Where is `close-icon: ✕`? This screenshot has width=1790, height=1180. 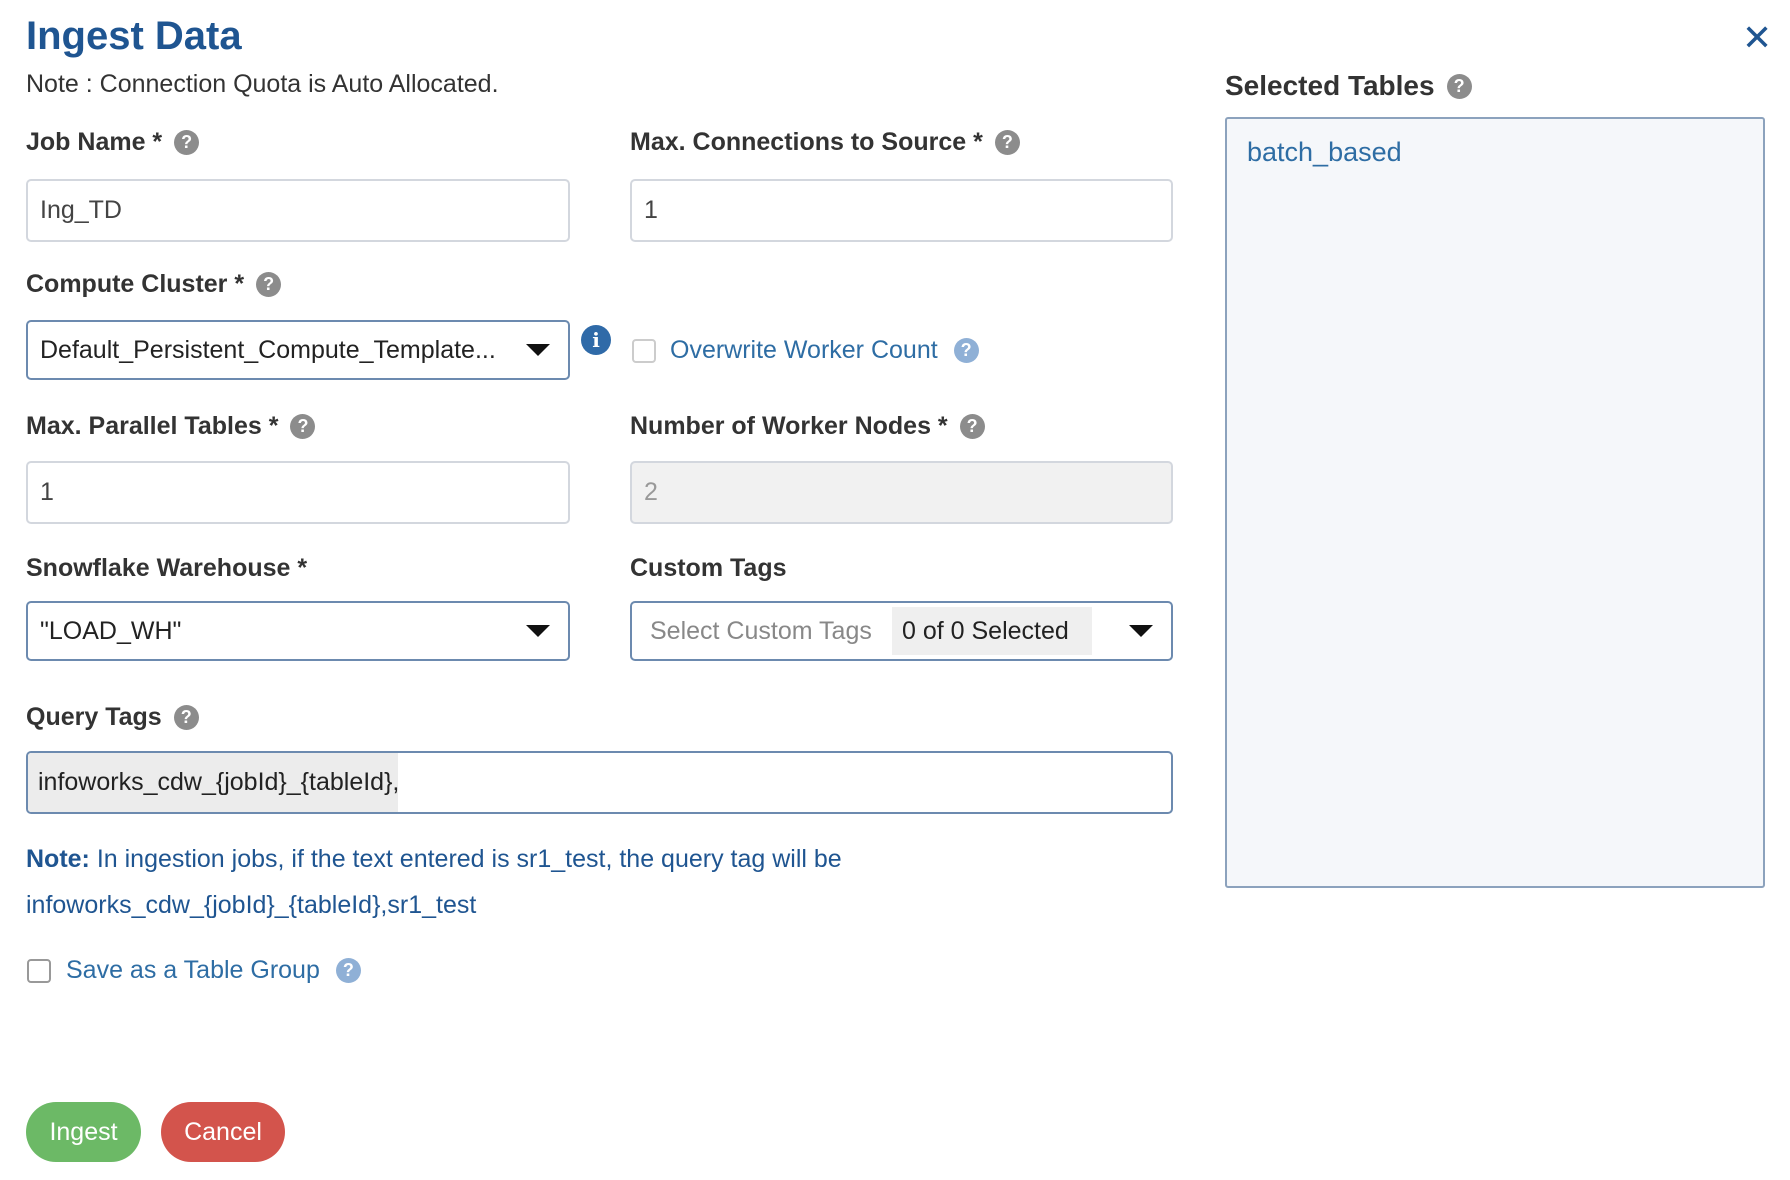 close-icon: ✕ is located at coordinates (1757, 38).